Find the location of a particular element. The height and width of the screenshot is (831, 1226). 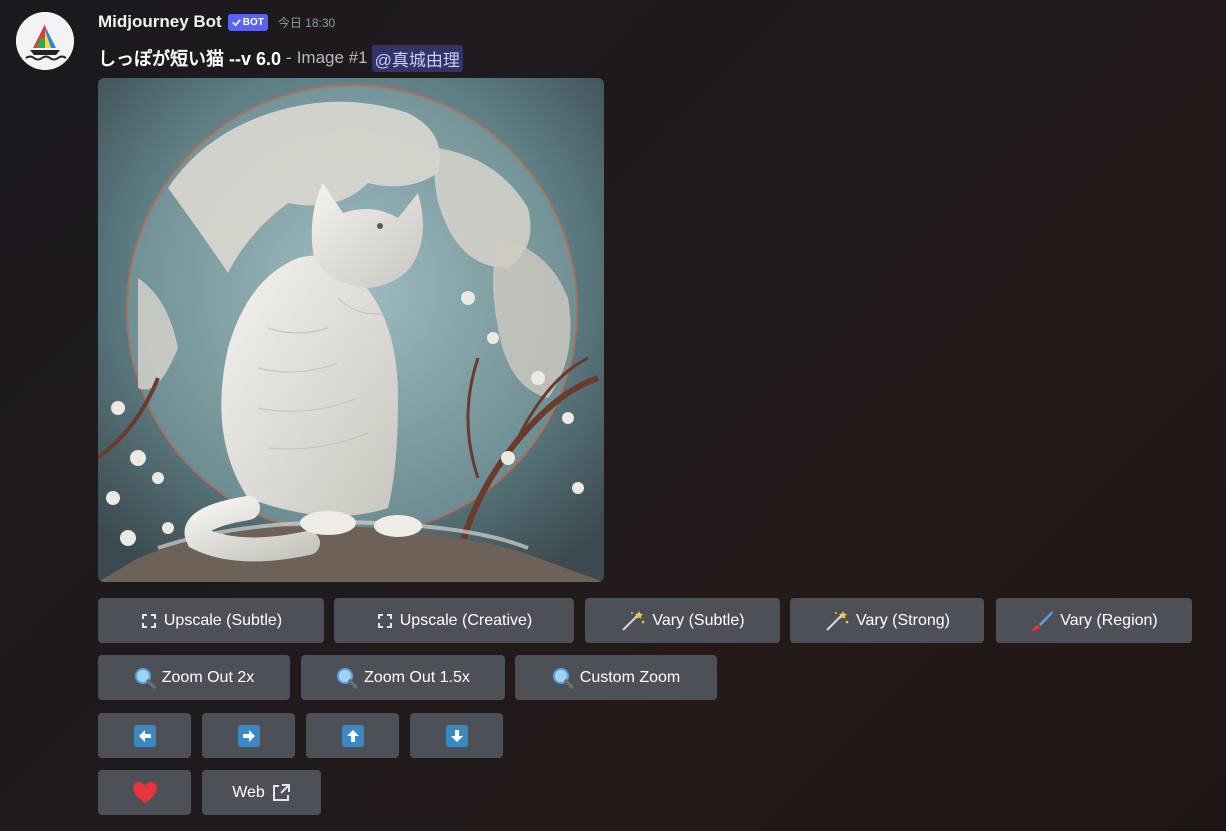

sailboat-icon is located at coordinates (45, 41).